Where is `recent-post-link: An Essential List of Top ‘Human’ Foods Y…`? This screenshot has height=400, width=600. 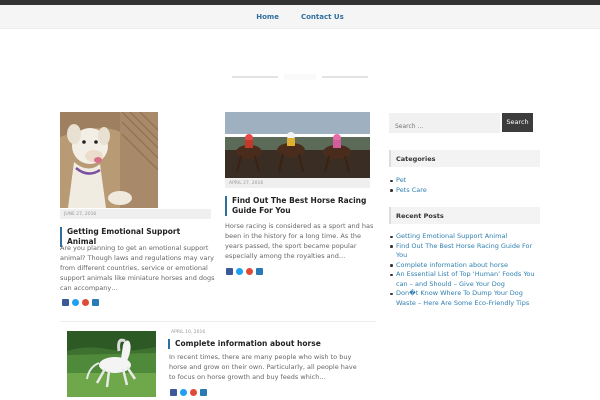 recent-post-link: An Essential List of Top ‘Human’ Foods Y… is located at coordinates (466, 279).